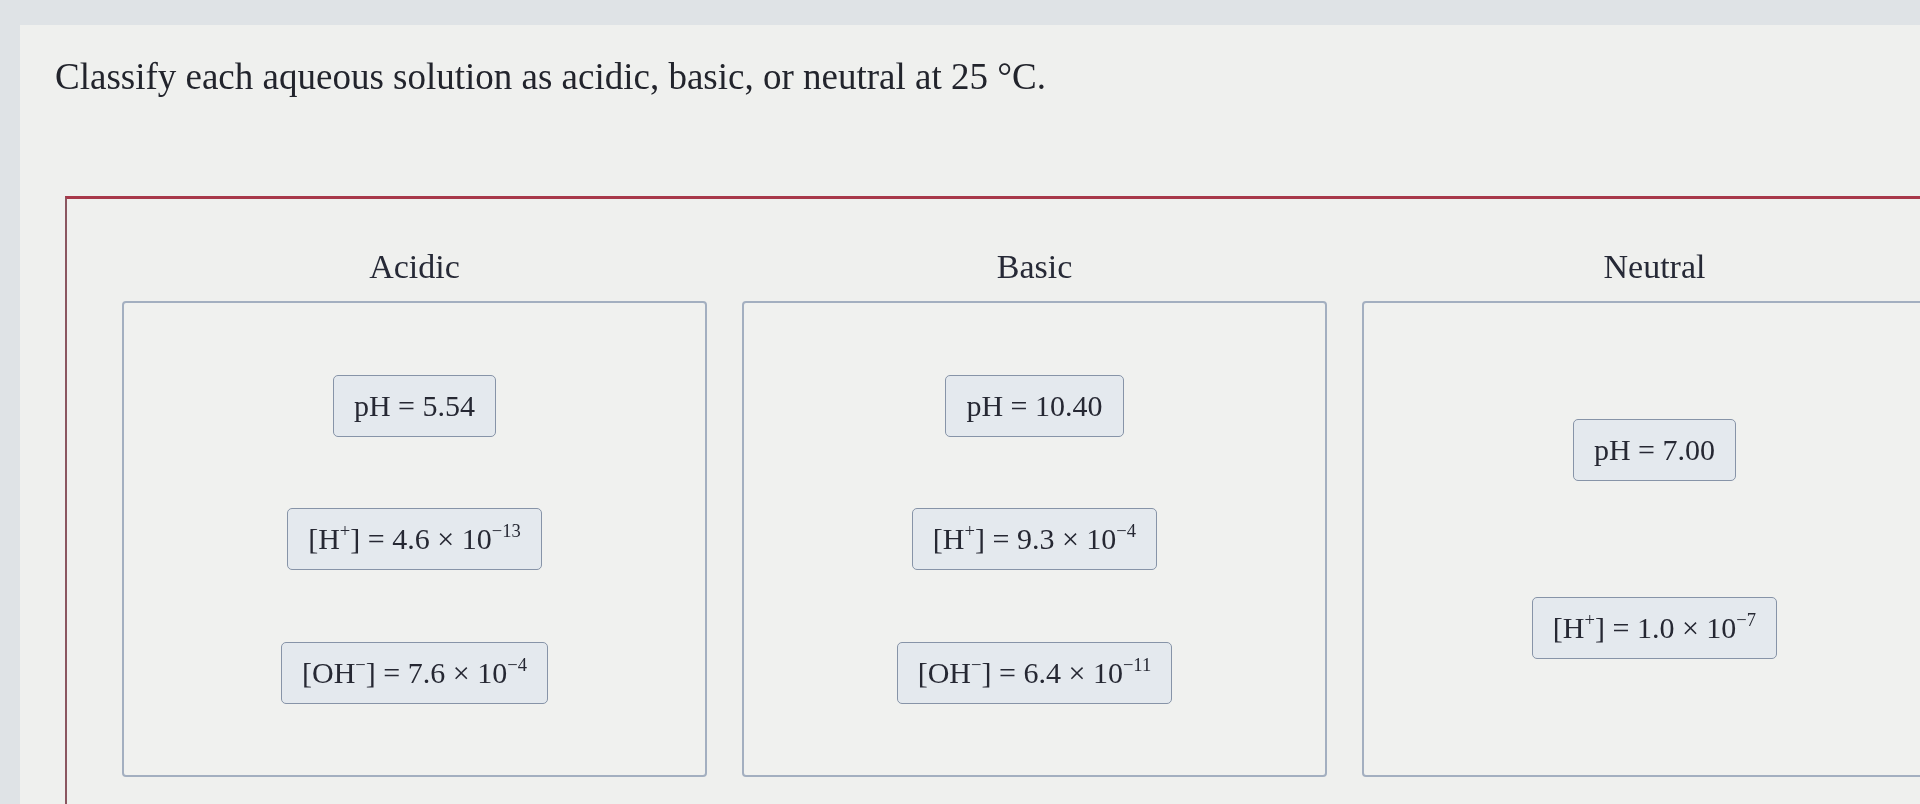  Describe the element at coordinates (1034, 405) in the screenshot. I see `draggable-answer: pH = 10.40` at that location.